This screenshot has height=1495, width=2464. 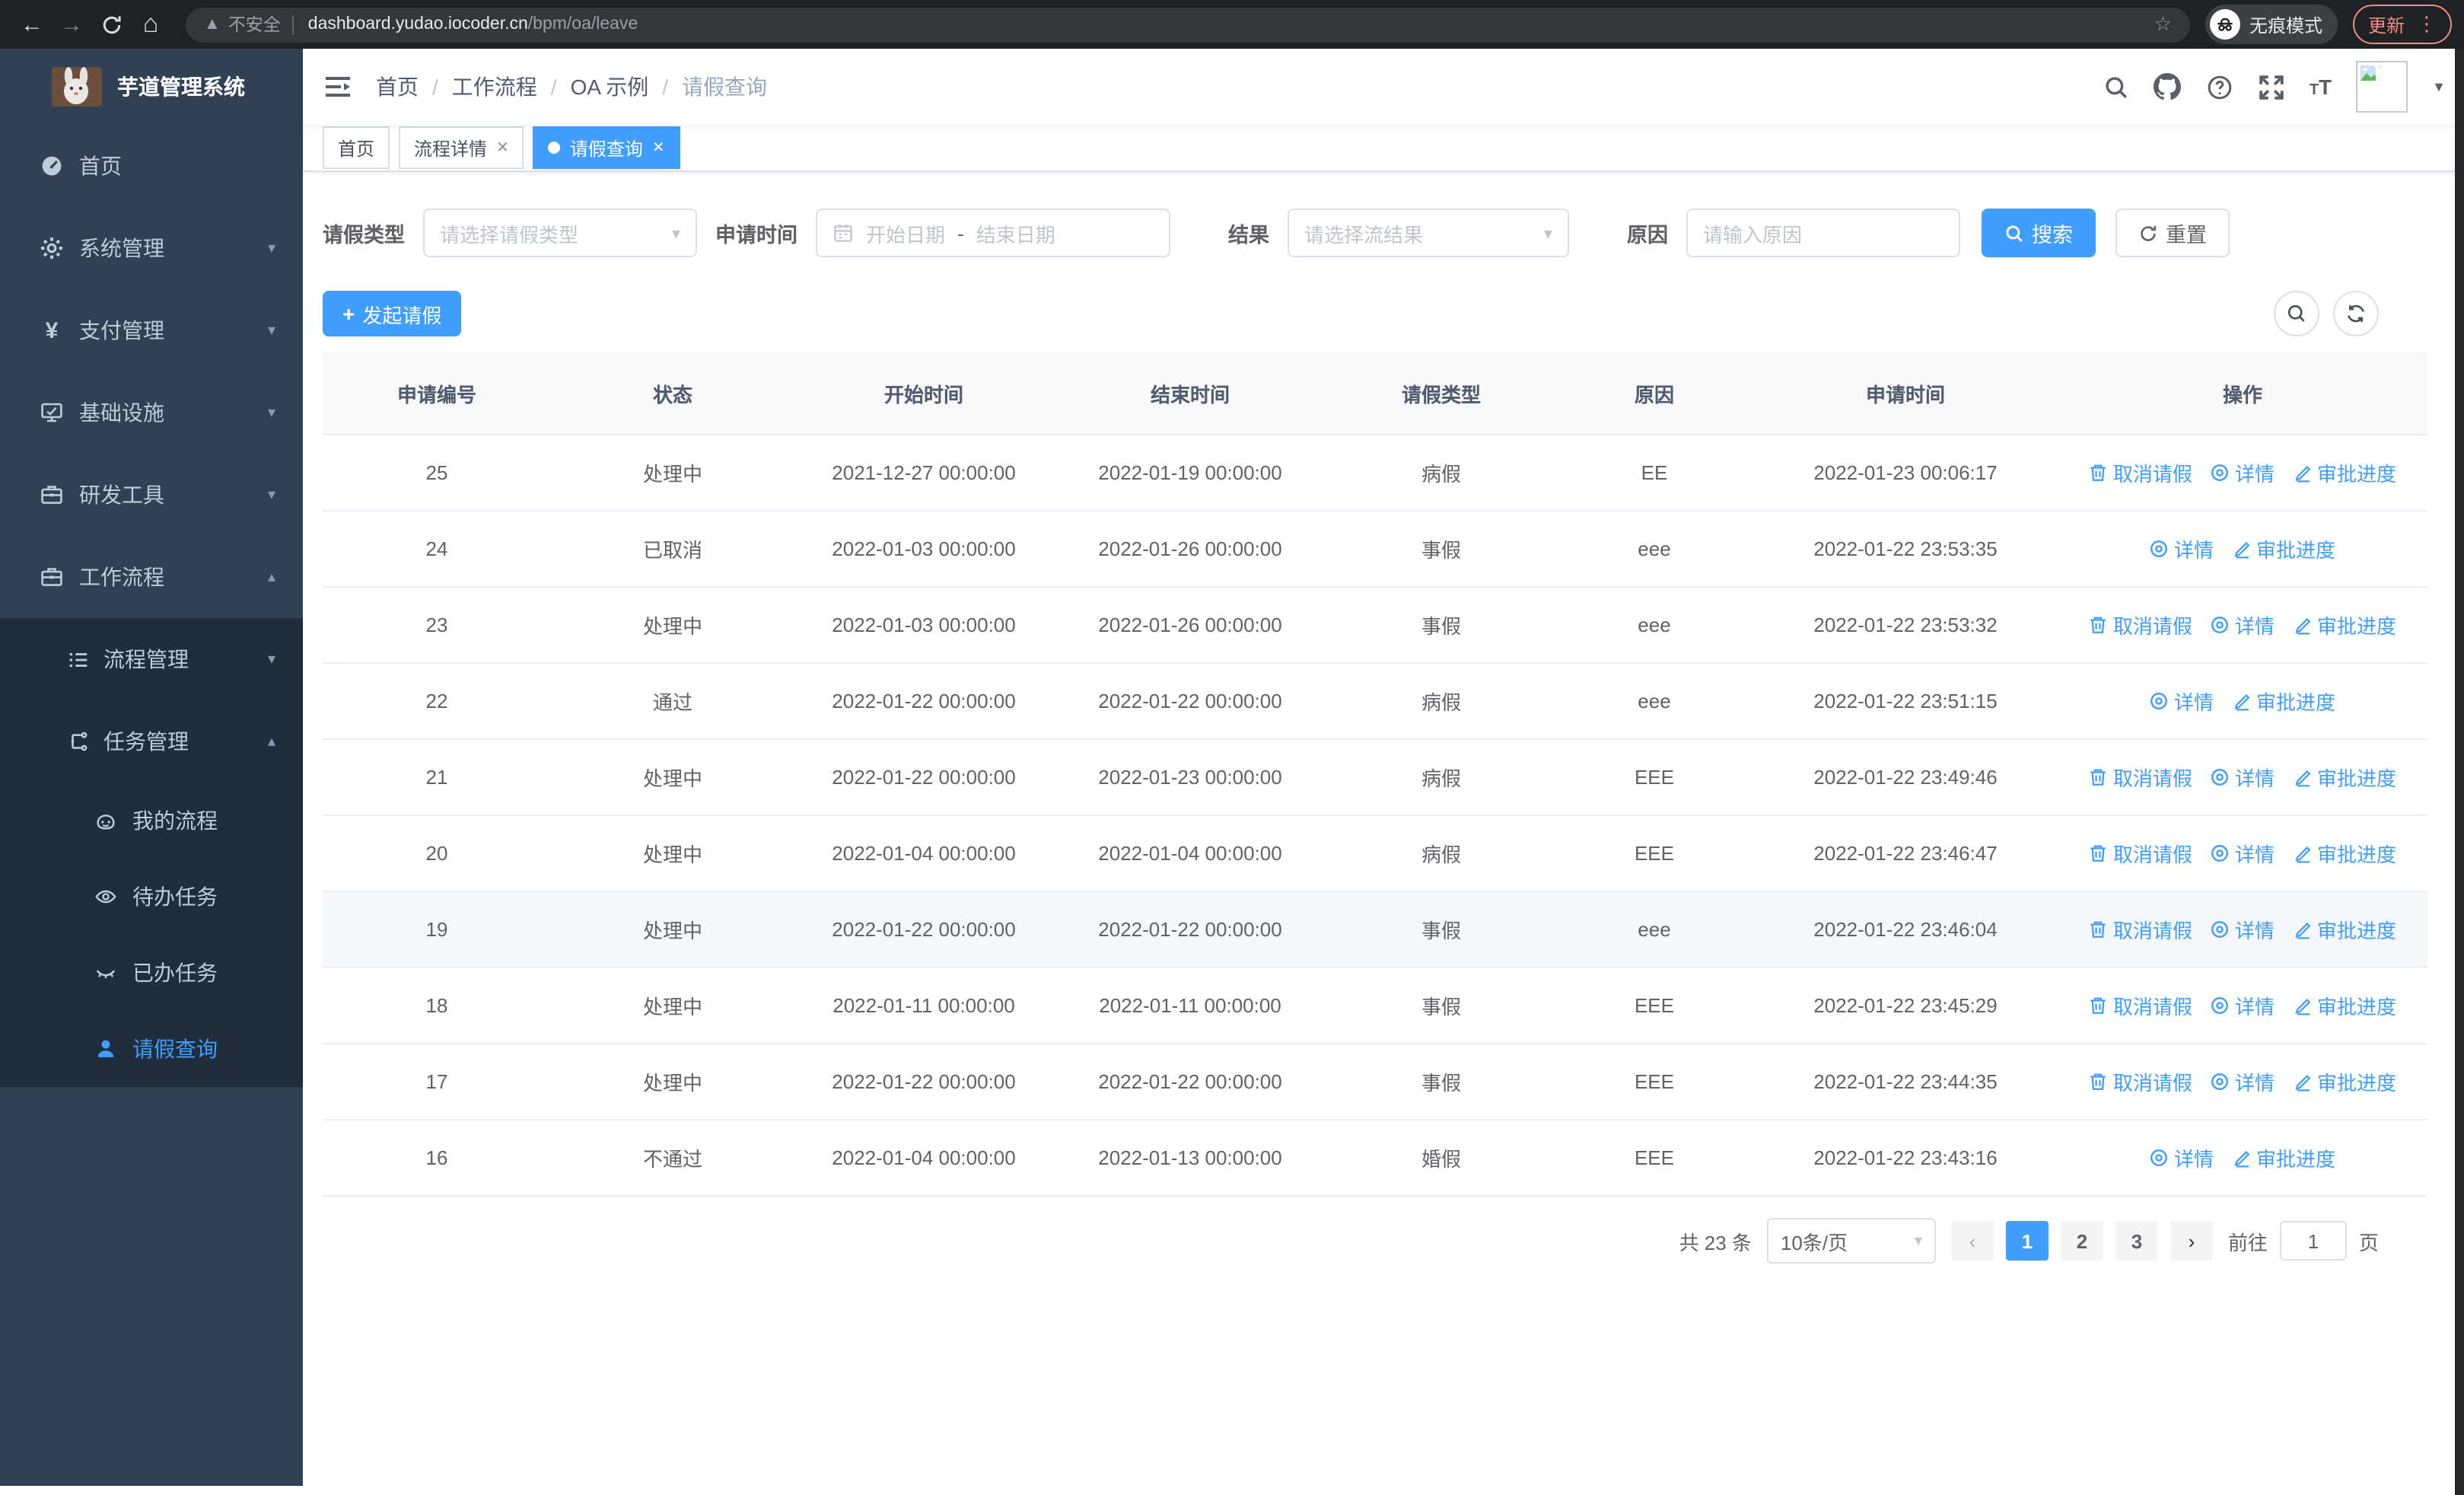 I want to click on cell-start: 2021-12-27 00:00:00, so click(x=923, y=474).